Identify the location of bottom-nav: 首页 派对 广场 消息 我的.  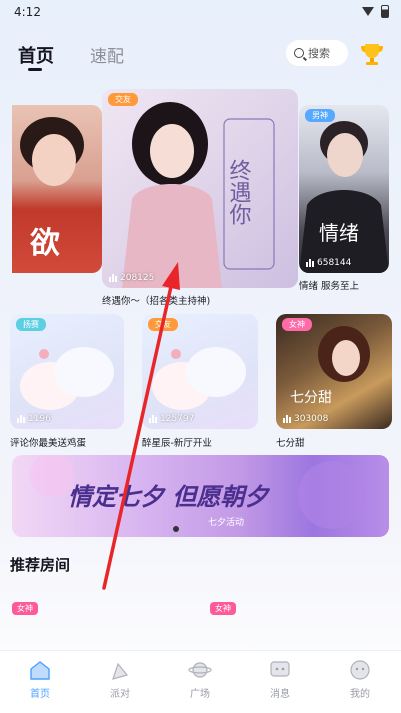
(200, 681).